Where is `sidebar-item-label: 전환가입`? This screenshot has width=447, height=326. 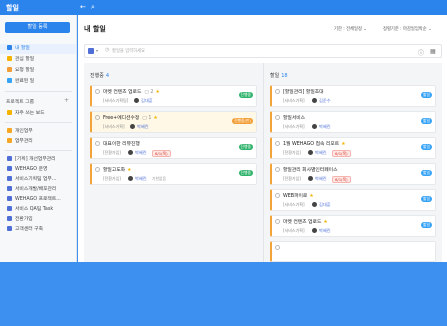
sidebar-item-label: 전환가입 is located at coordinates (24, 219).